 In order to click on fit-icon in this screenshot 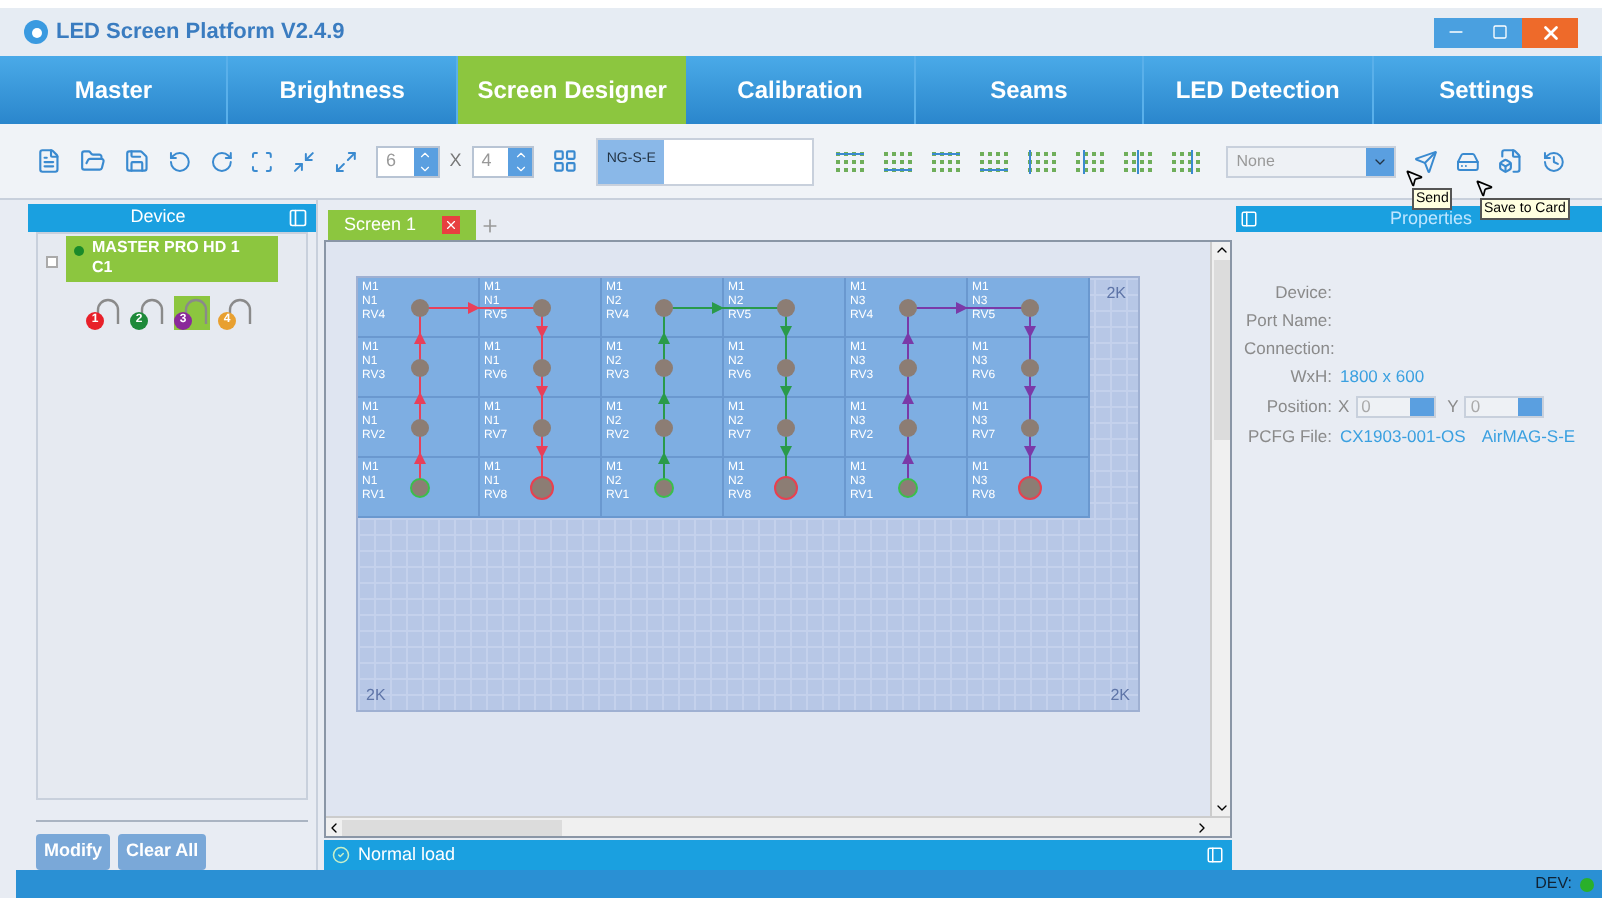, I will do `click(262, 161)`.